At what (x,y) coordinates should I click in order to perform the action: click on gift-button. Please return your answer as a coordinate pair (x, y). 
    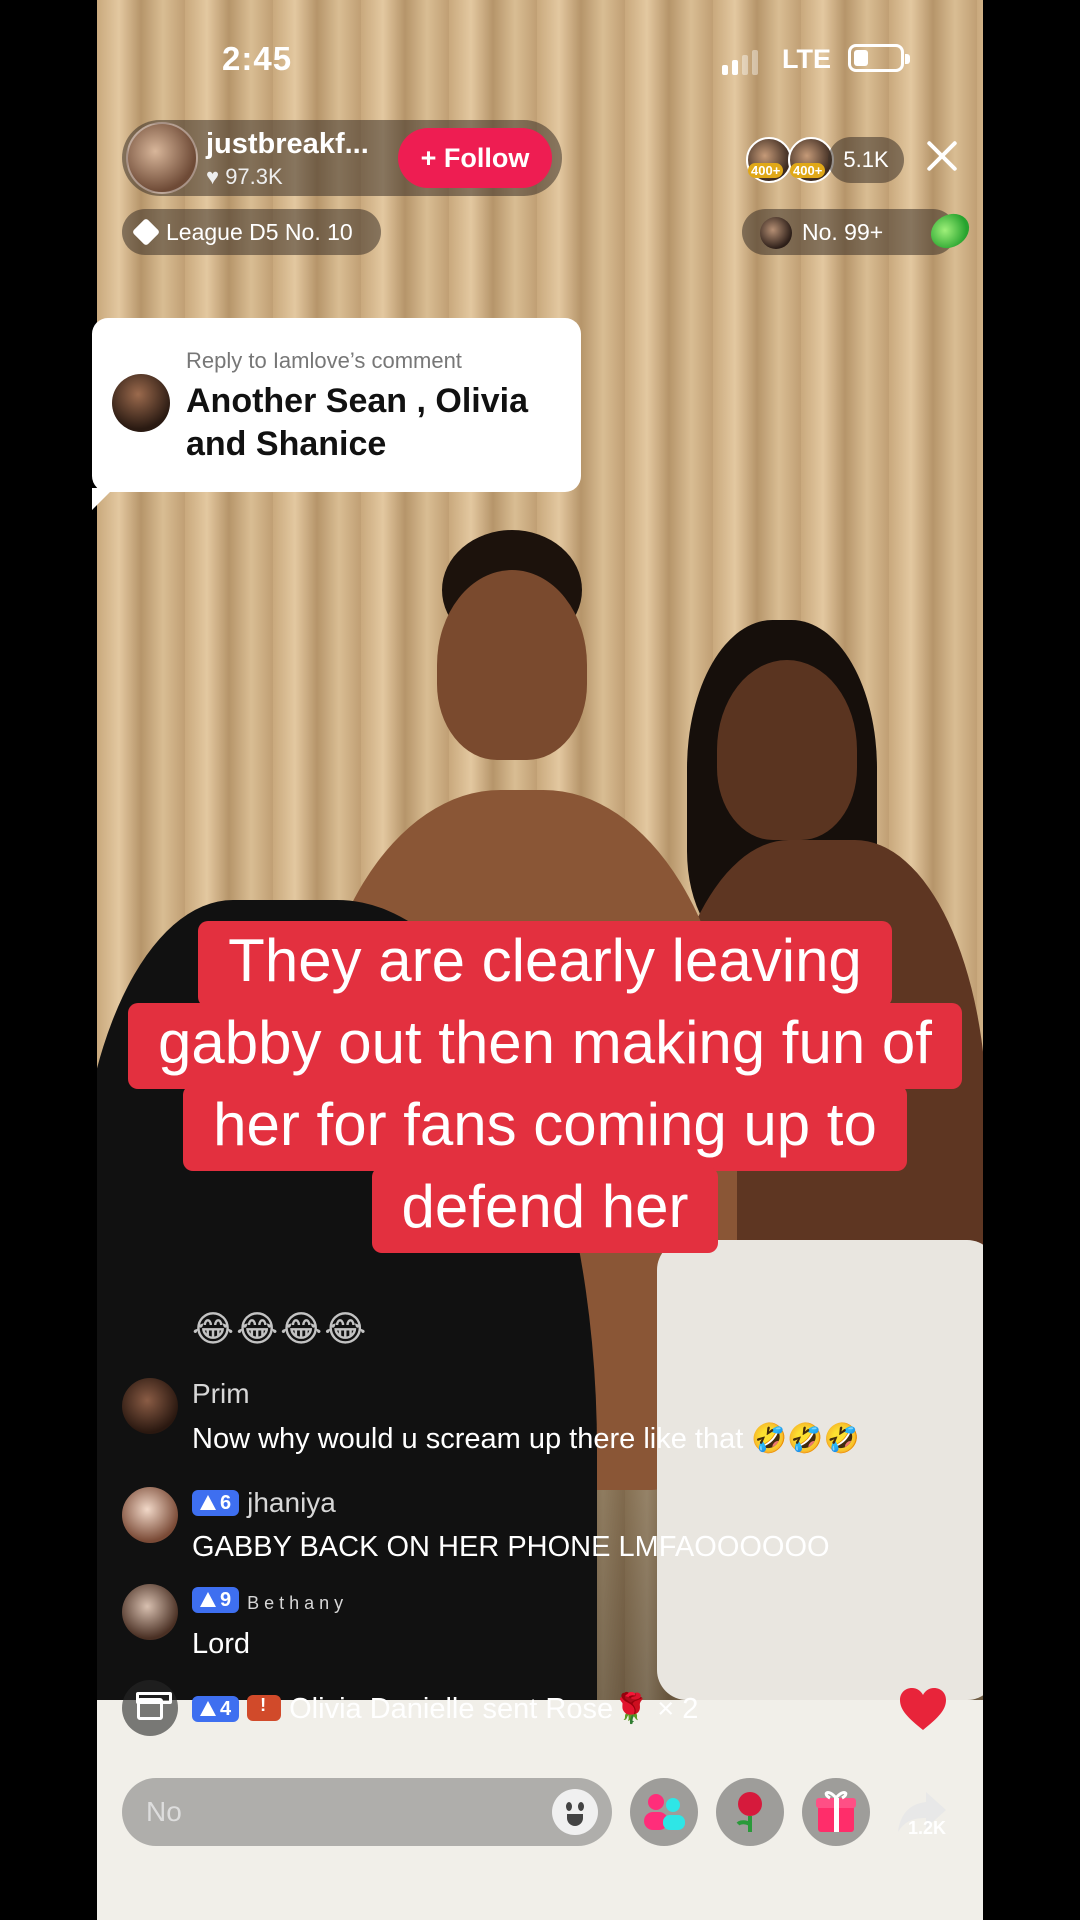
    Looking at the image, I should click on (836, 1812).